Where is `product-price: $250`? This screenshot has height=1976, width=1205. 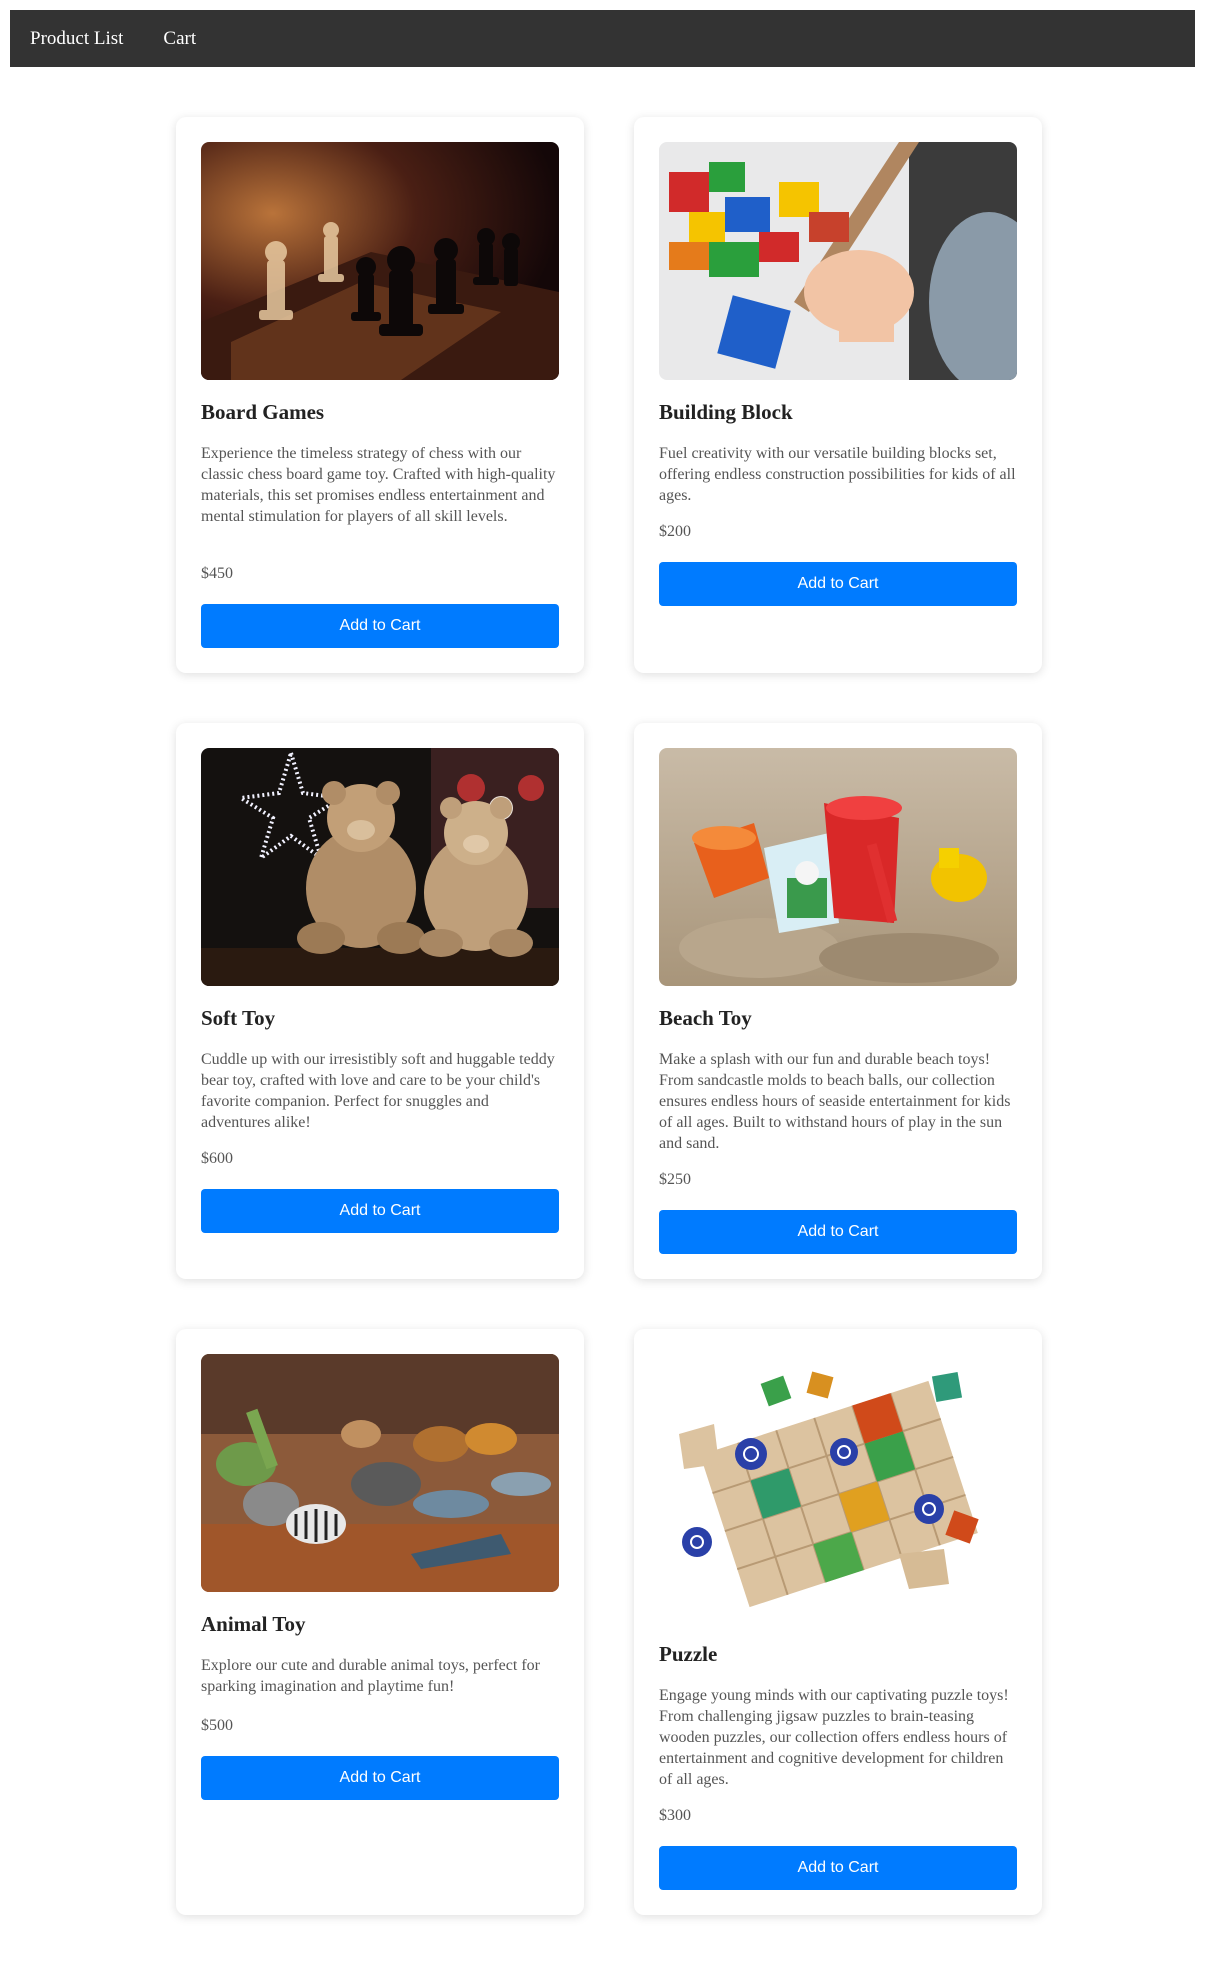 product-price: $250 is located at coordinates (675, 1179).